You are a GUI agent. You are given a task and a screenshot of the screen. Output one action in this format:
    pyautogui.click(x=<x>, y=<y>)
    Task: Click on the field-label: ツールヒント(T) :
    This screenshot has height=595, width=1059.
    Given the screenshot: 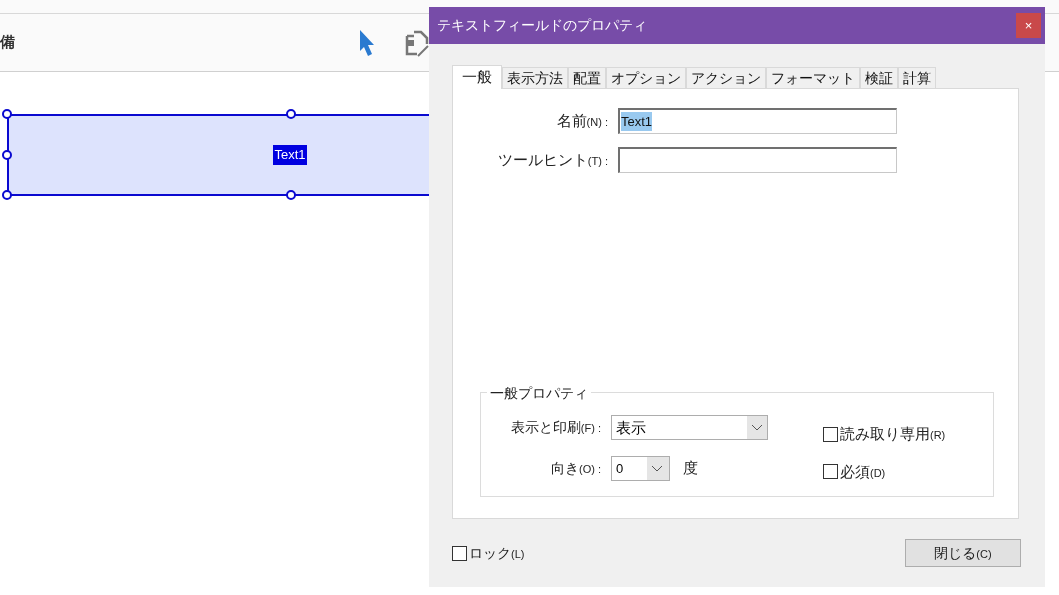 What is the action you would take?
    pyautogui.click(x=552, y=159)
    